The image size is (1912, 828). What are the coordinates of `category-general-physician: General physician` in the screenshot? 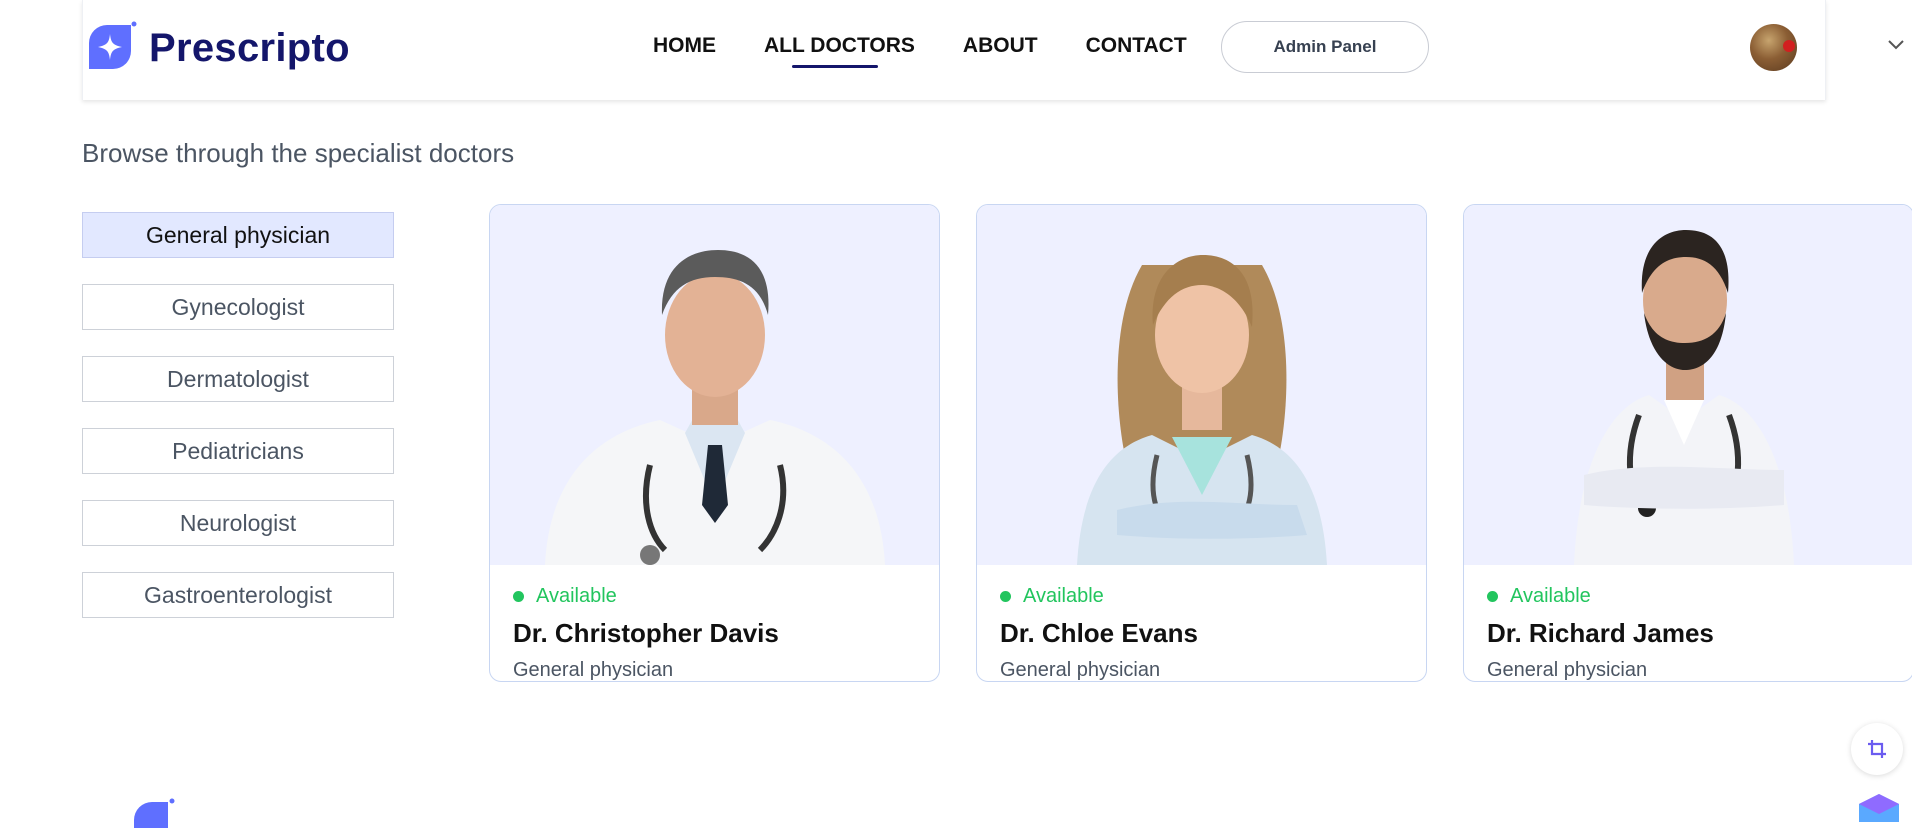 It's located at (238, 235).